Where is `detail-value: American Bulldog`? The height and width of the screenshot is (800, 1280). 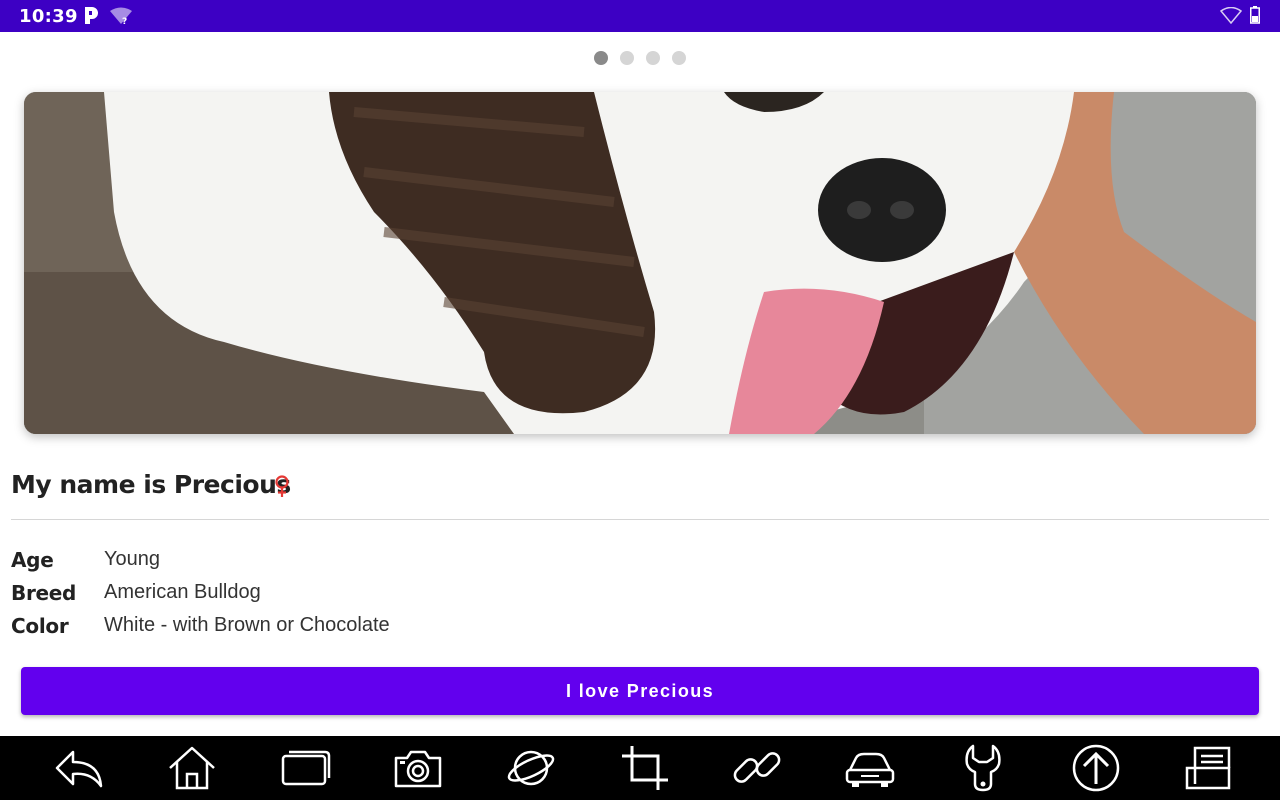
detail-value: American Bulldog is located at coordinates (182, 592).